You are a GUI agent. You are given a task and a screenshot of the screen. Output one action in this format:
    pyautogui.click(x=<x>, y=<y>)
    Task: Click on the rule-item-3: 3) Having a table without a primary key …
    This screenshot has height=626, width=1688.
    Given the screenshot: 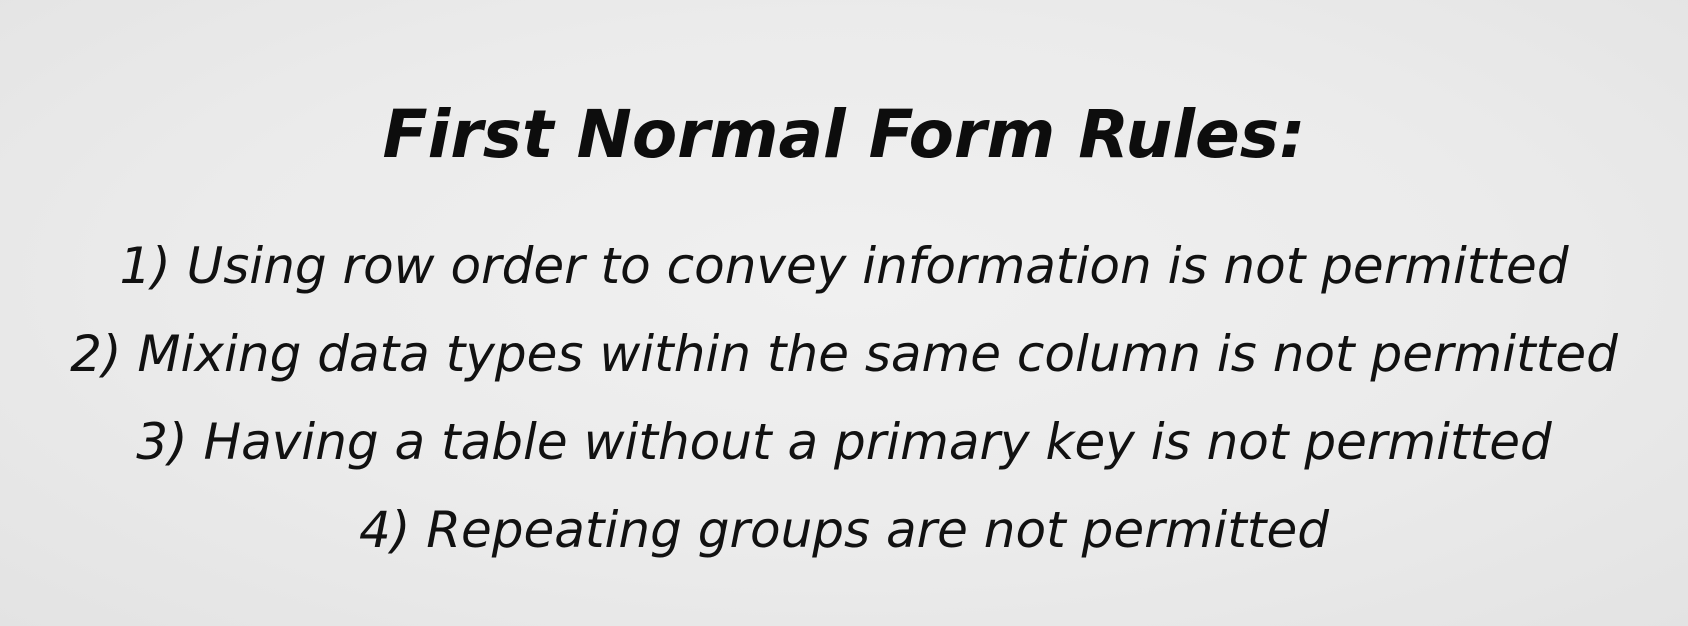 What is the action you would take?
    pyautogui.click(x=844, y=442)
    